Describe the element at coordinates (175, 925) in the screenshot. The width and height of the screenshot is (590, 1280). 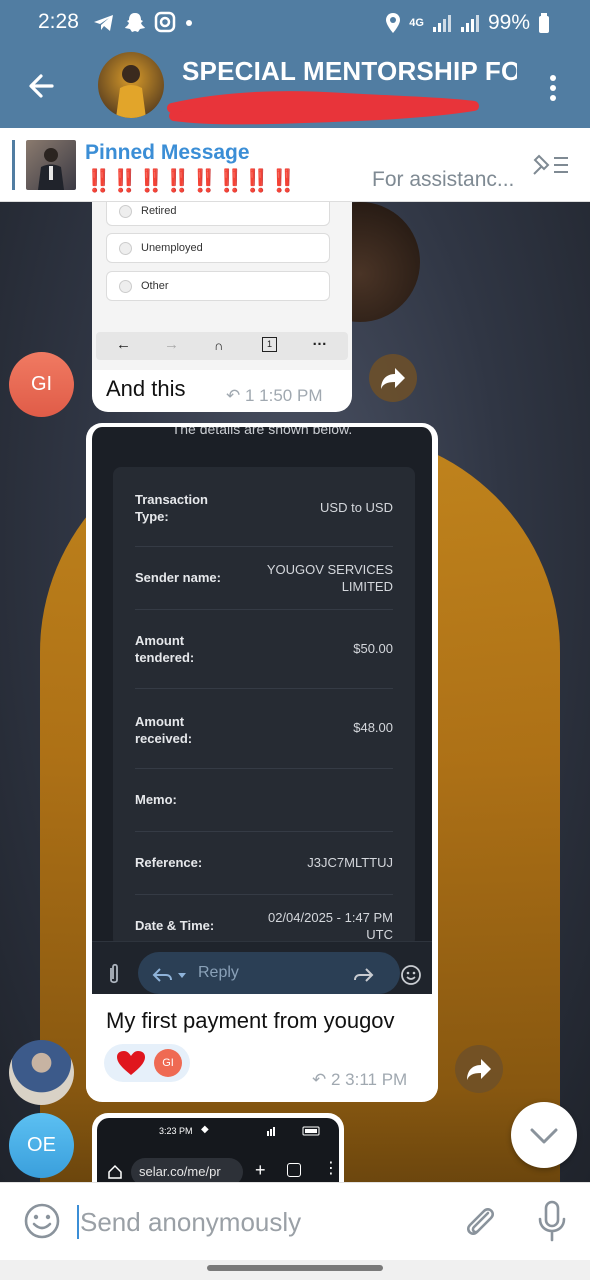
I see `receipt-label: Date & Time:` at that location.